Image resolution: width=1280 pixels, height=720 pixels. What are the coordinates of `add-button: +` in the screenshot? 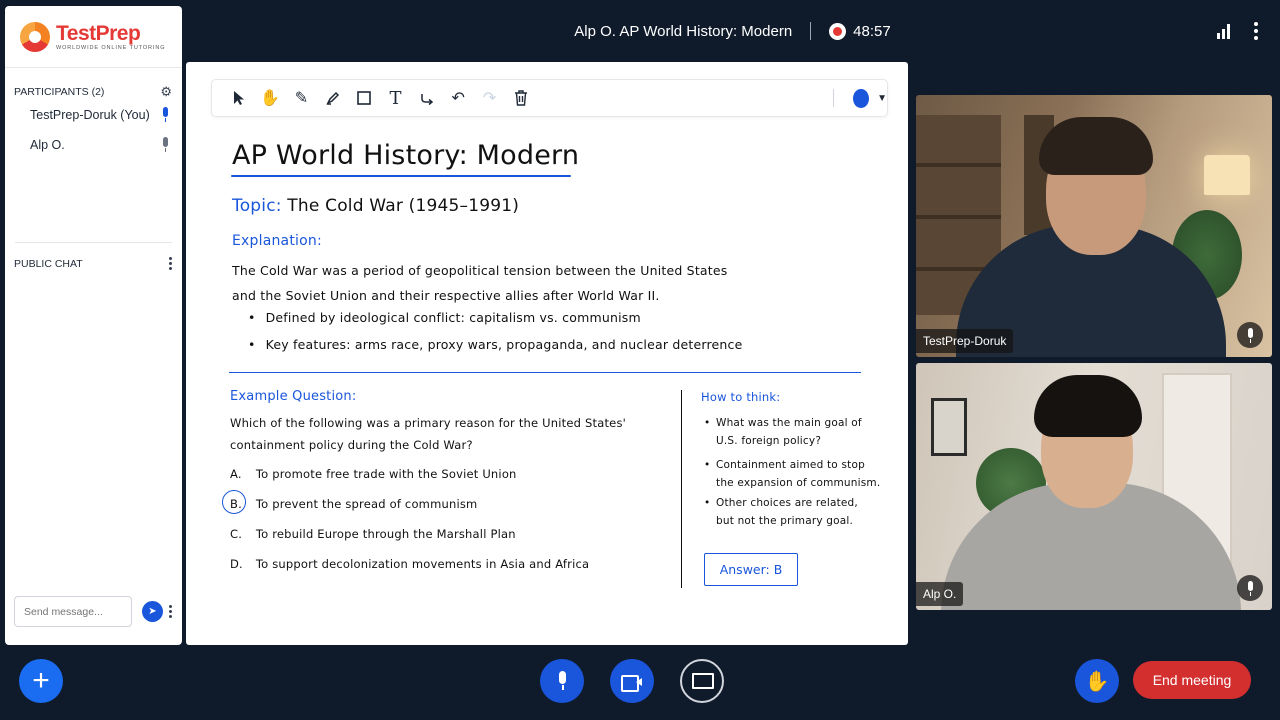 It's located at (41, 681).